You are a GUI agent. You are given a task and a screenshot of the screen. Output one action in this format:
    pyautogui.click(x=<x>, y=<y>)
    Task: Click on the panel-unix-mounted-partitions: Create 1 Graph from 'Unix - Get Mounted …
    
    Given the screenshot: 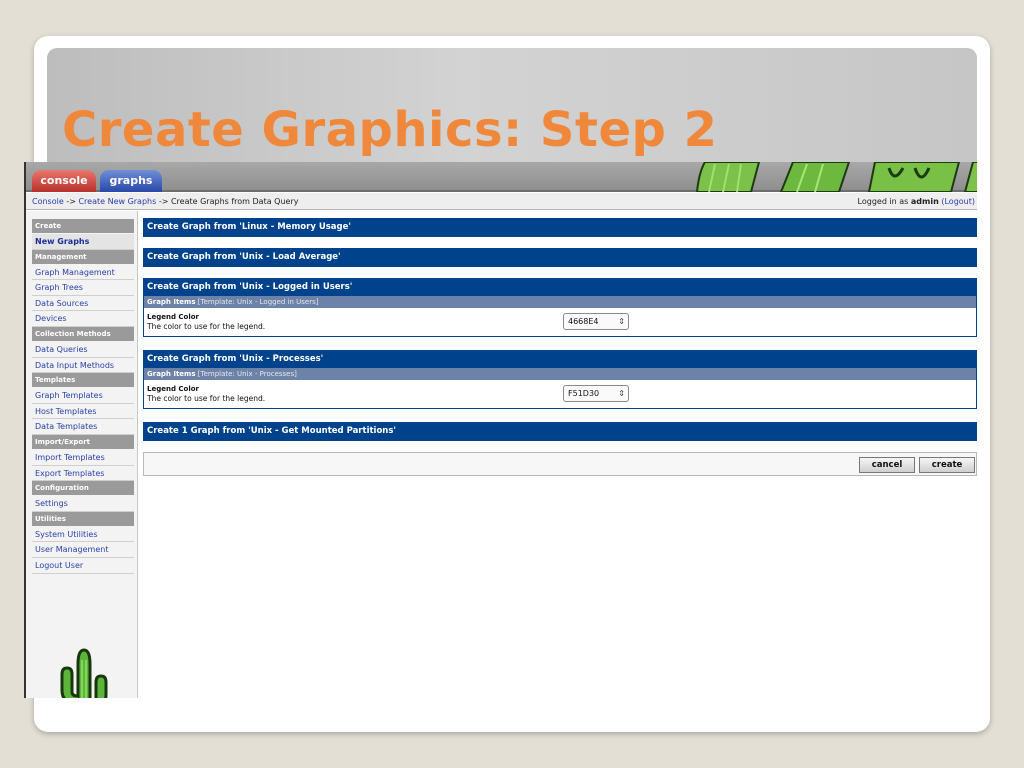 What is the action you would take?
    pyautogui.click(x=560, y=431)
    